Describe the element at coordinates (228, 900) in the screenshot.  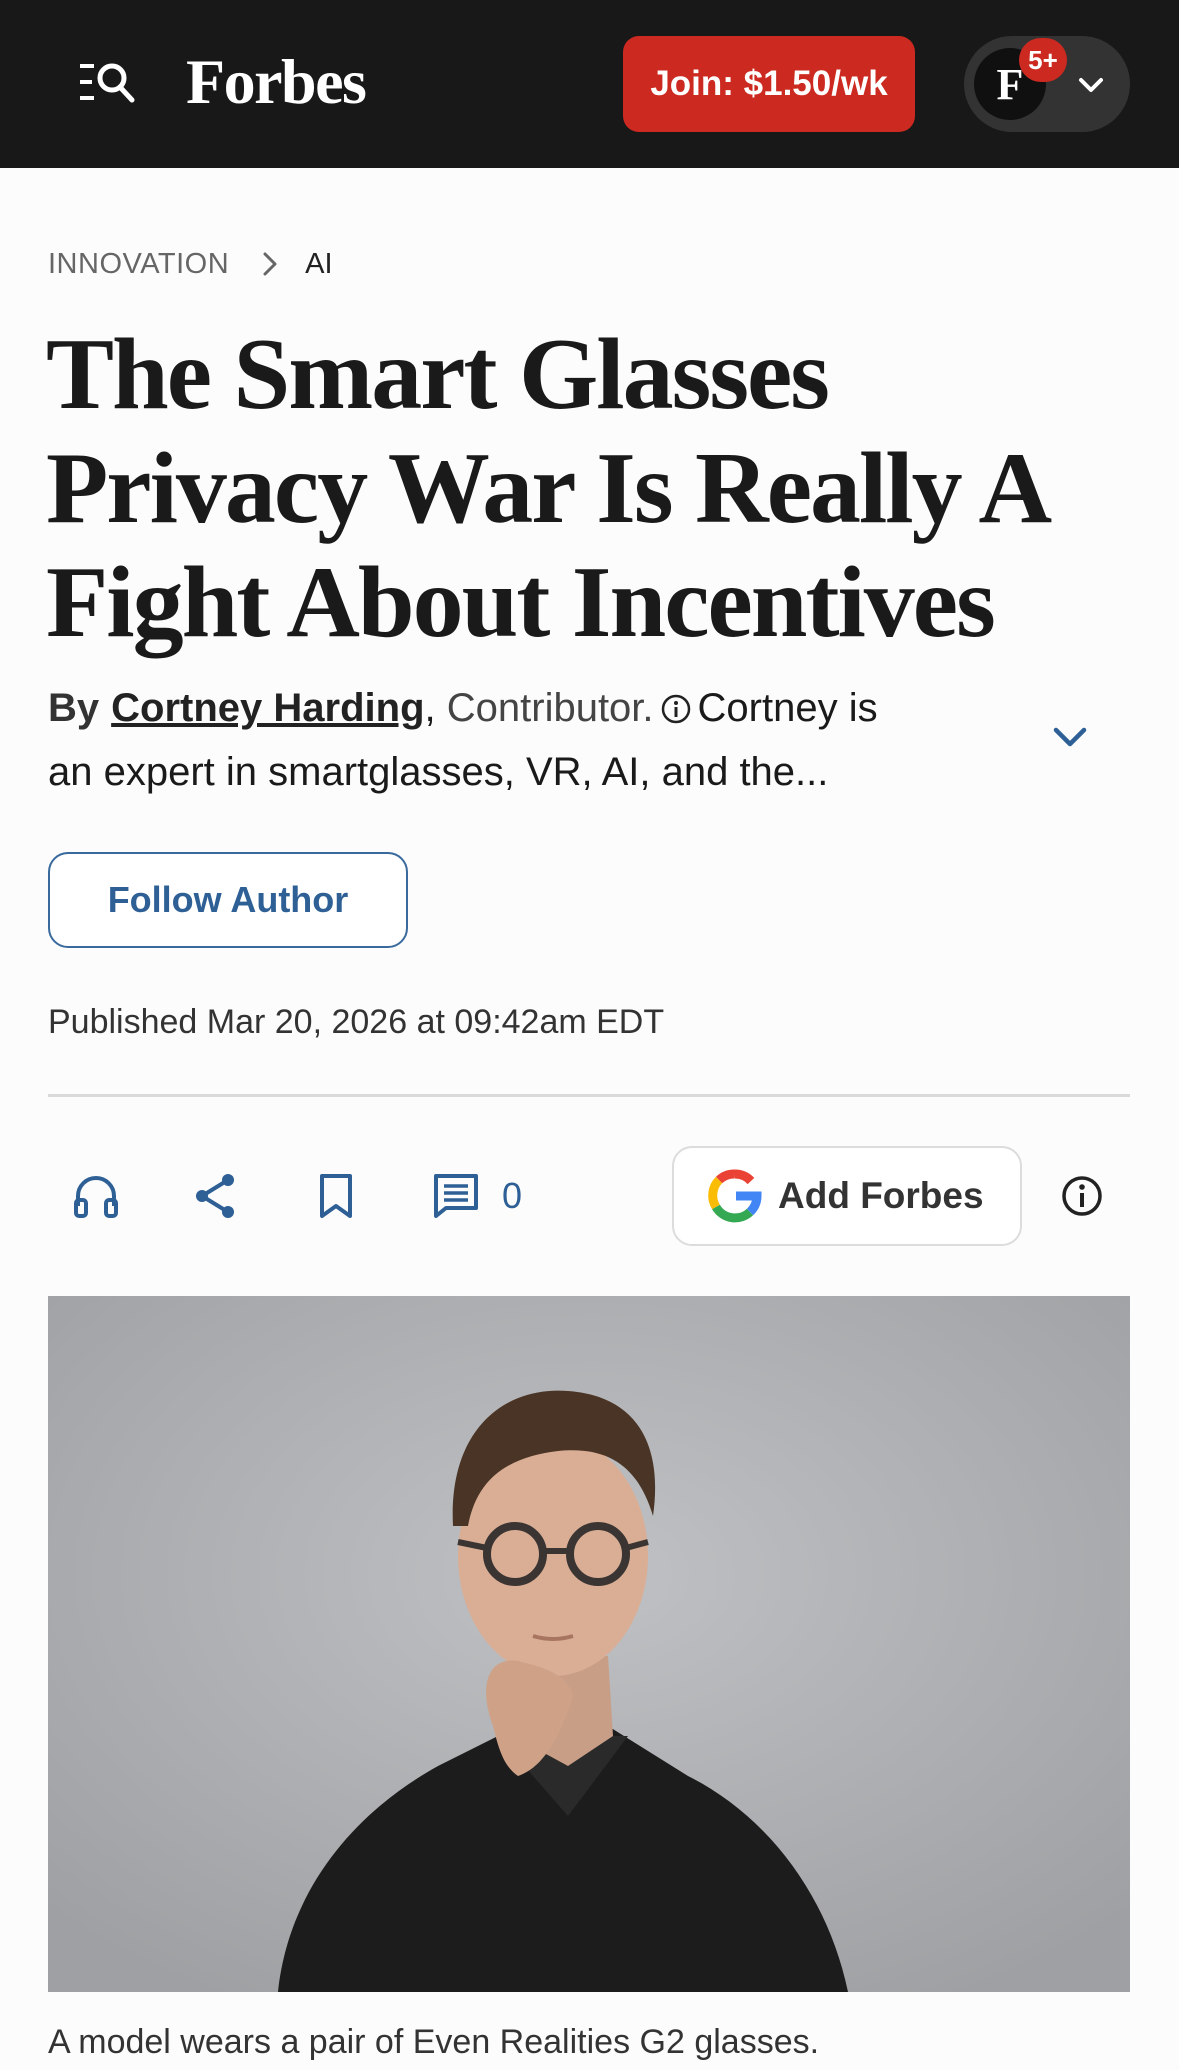
I see `follow-author-button: Follow Author` at that location.